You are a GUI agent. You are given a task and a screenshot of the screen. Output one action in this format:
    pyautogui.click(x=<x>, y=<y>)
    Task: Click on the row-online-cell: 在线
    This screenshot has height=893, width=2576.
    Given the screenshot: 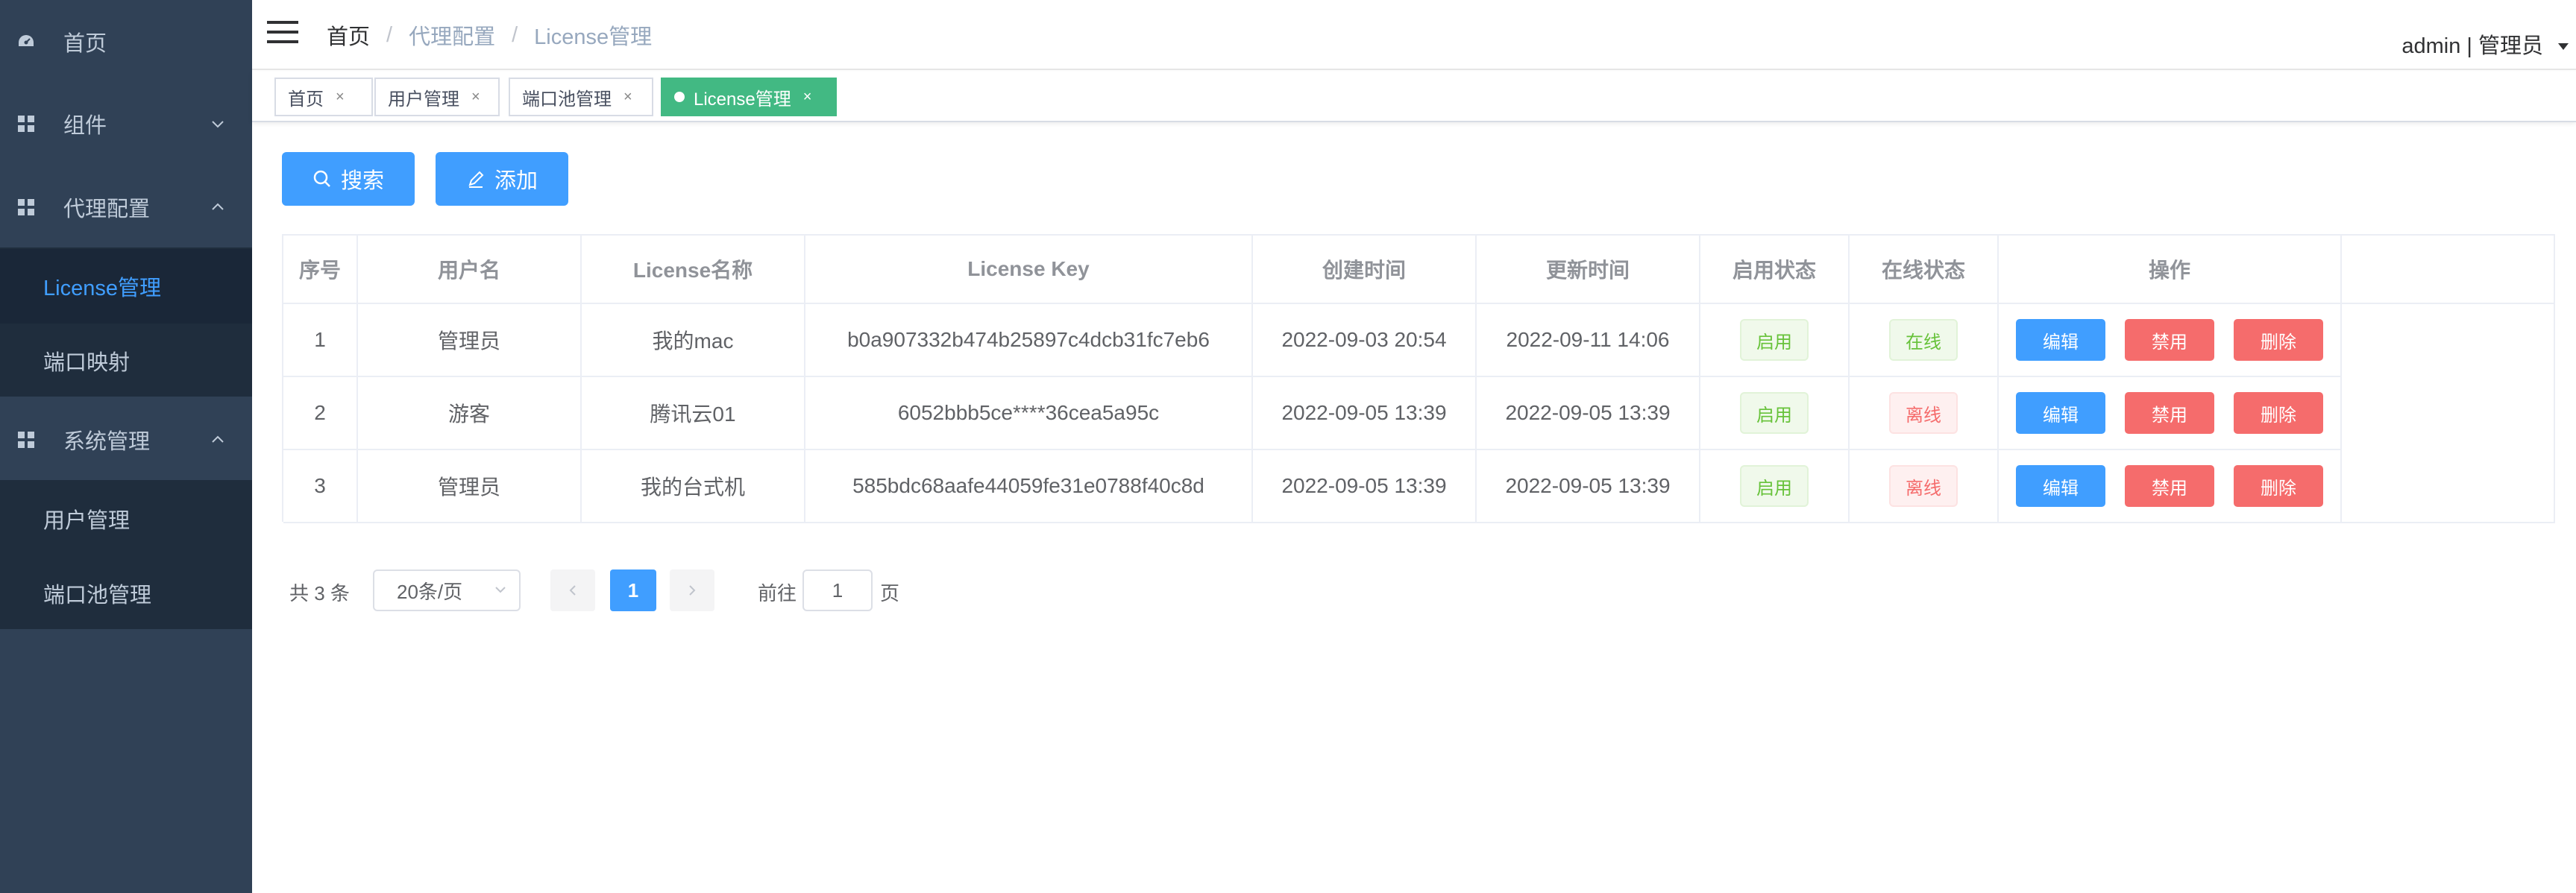 What is the action you would take?
    pyautogui.click(x=1925, y=340)
    